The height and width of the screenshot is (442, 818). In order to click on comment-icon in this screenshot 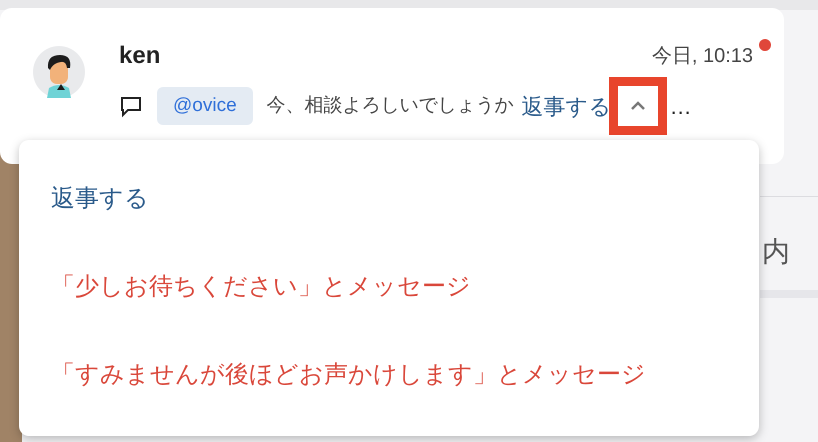, I will do `click(131, 106)`.